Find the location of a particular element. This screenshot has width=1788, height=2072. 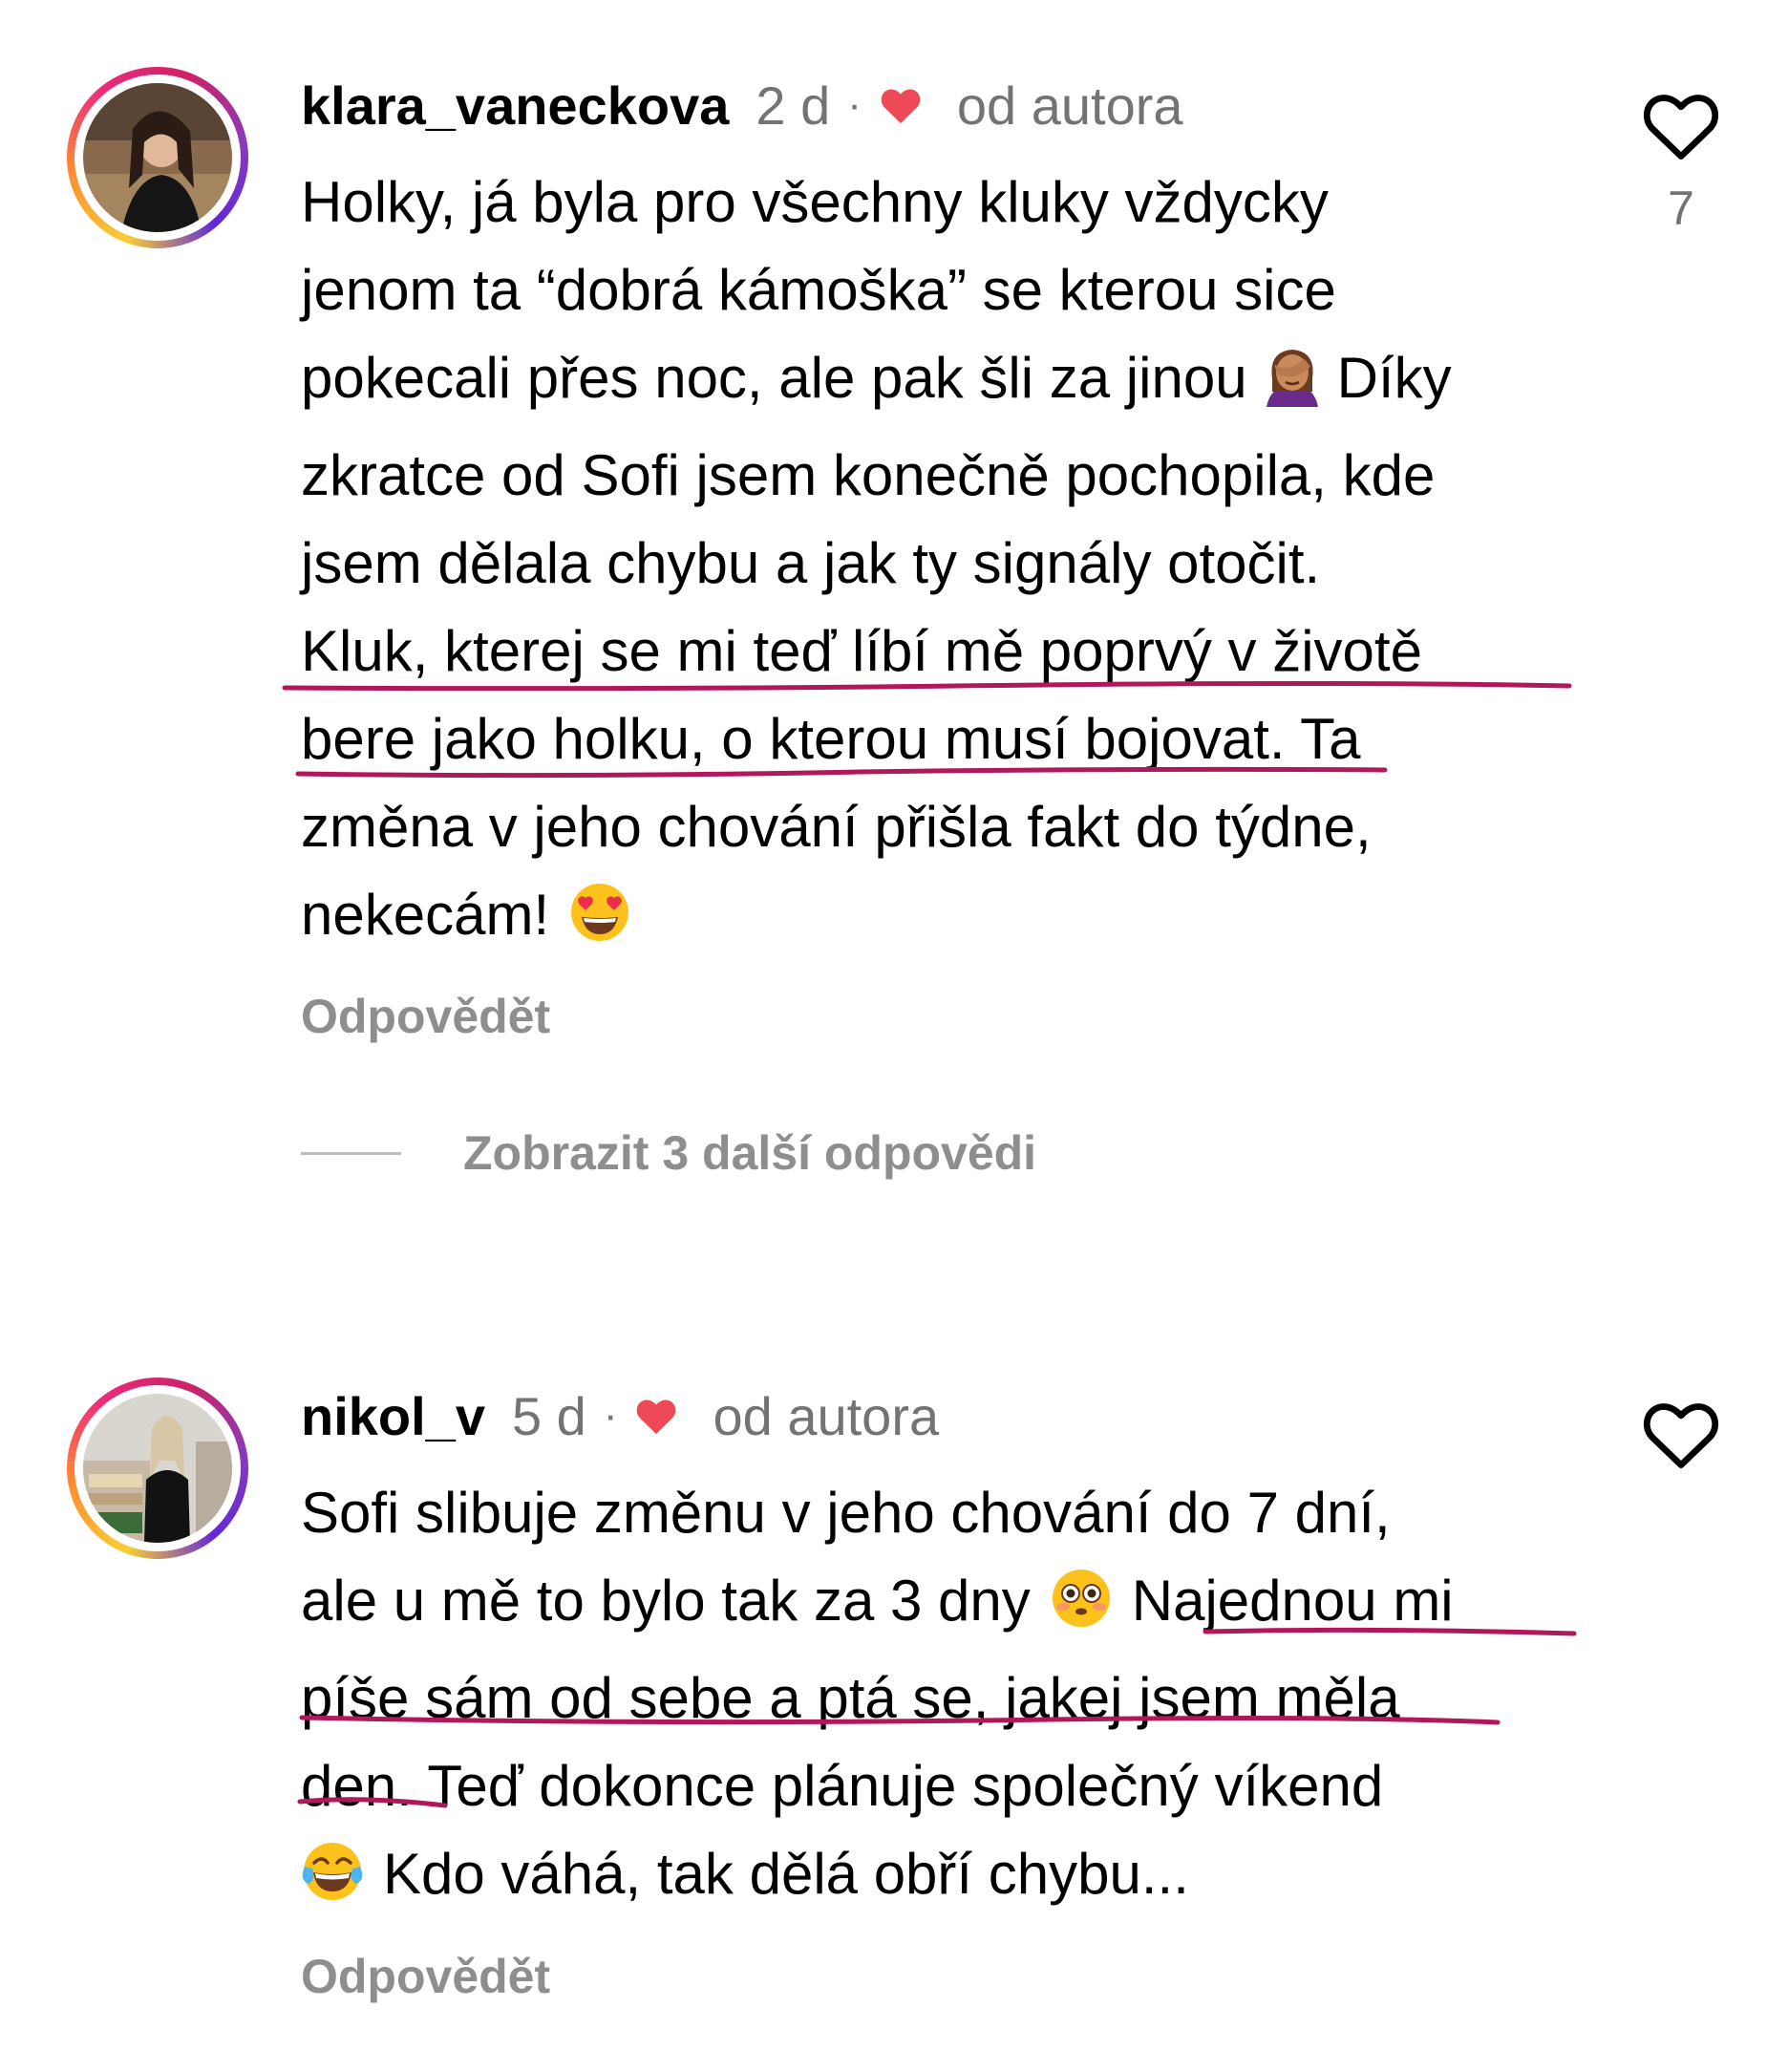

comment-text-segment: ale u mě to bylo tak za 3 dny is located at coordinates (666, 1601).